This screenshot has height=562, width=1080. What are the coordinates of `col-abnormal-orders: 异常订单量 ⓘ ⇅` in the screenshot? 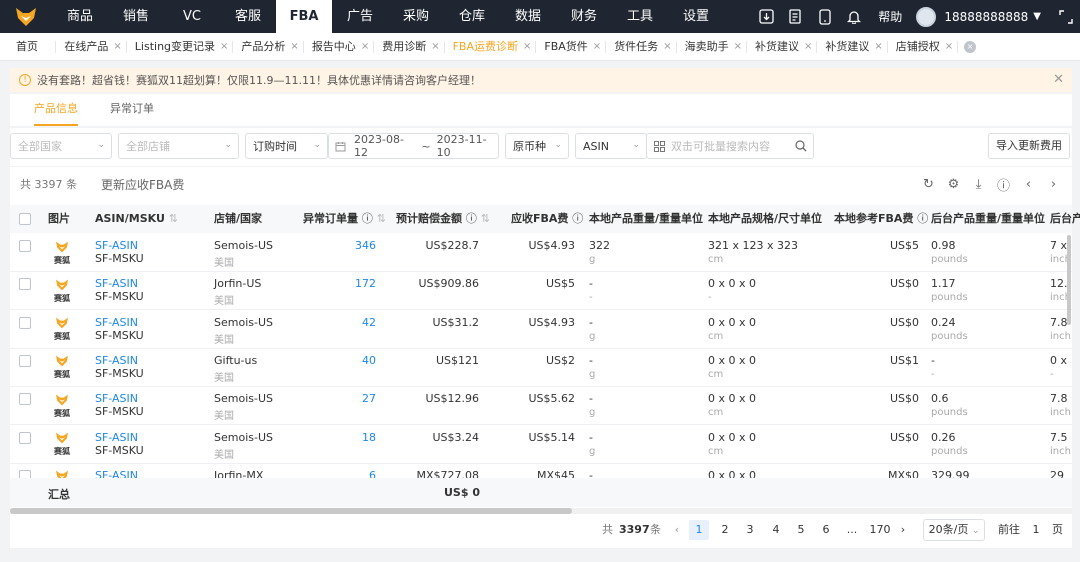 It's located at (344, 219).